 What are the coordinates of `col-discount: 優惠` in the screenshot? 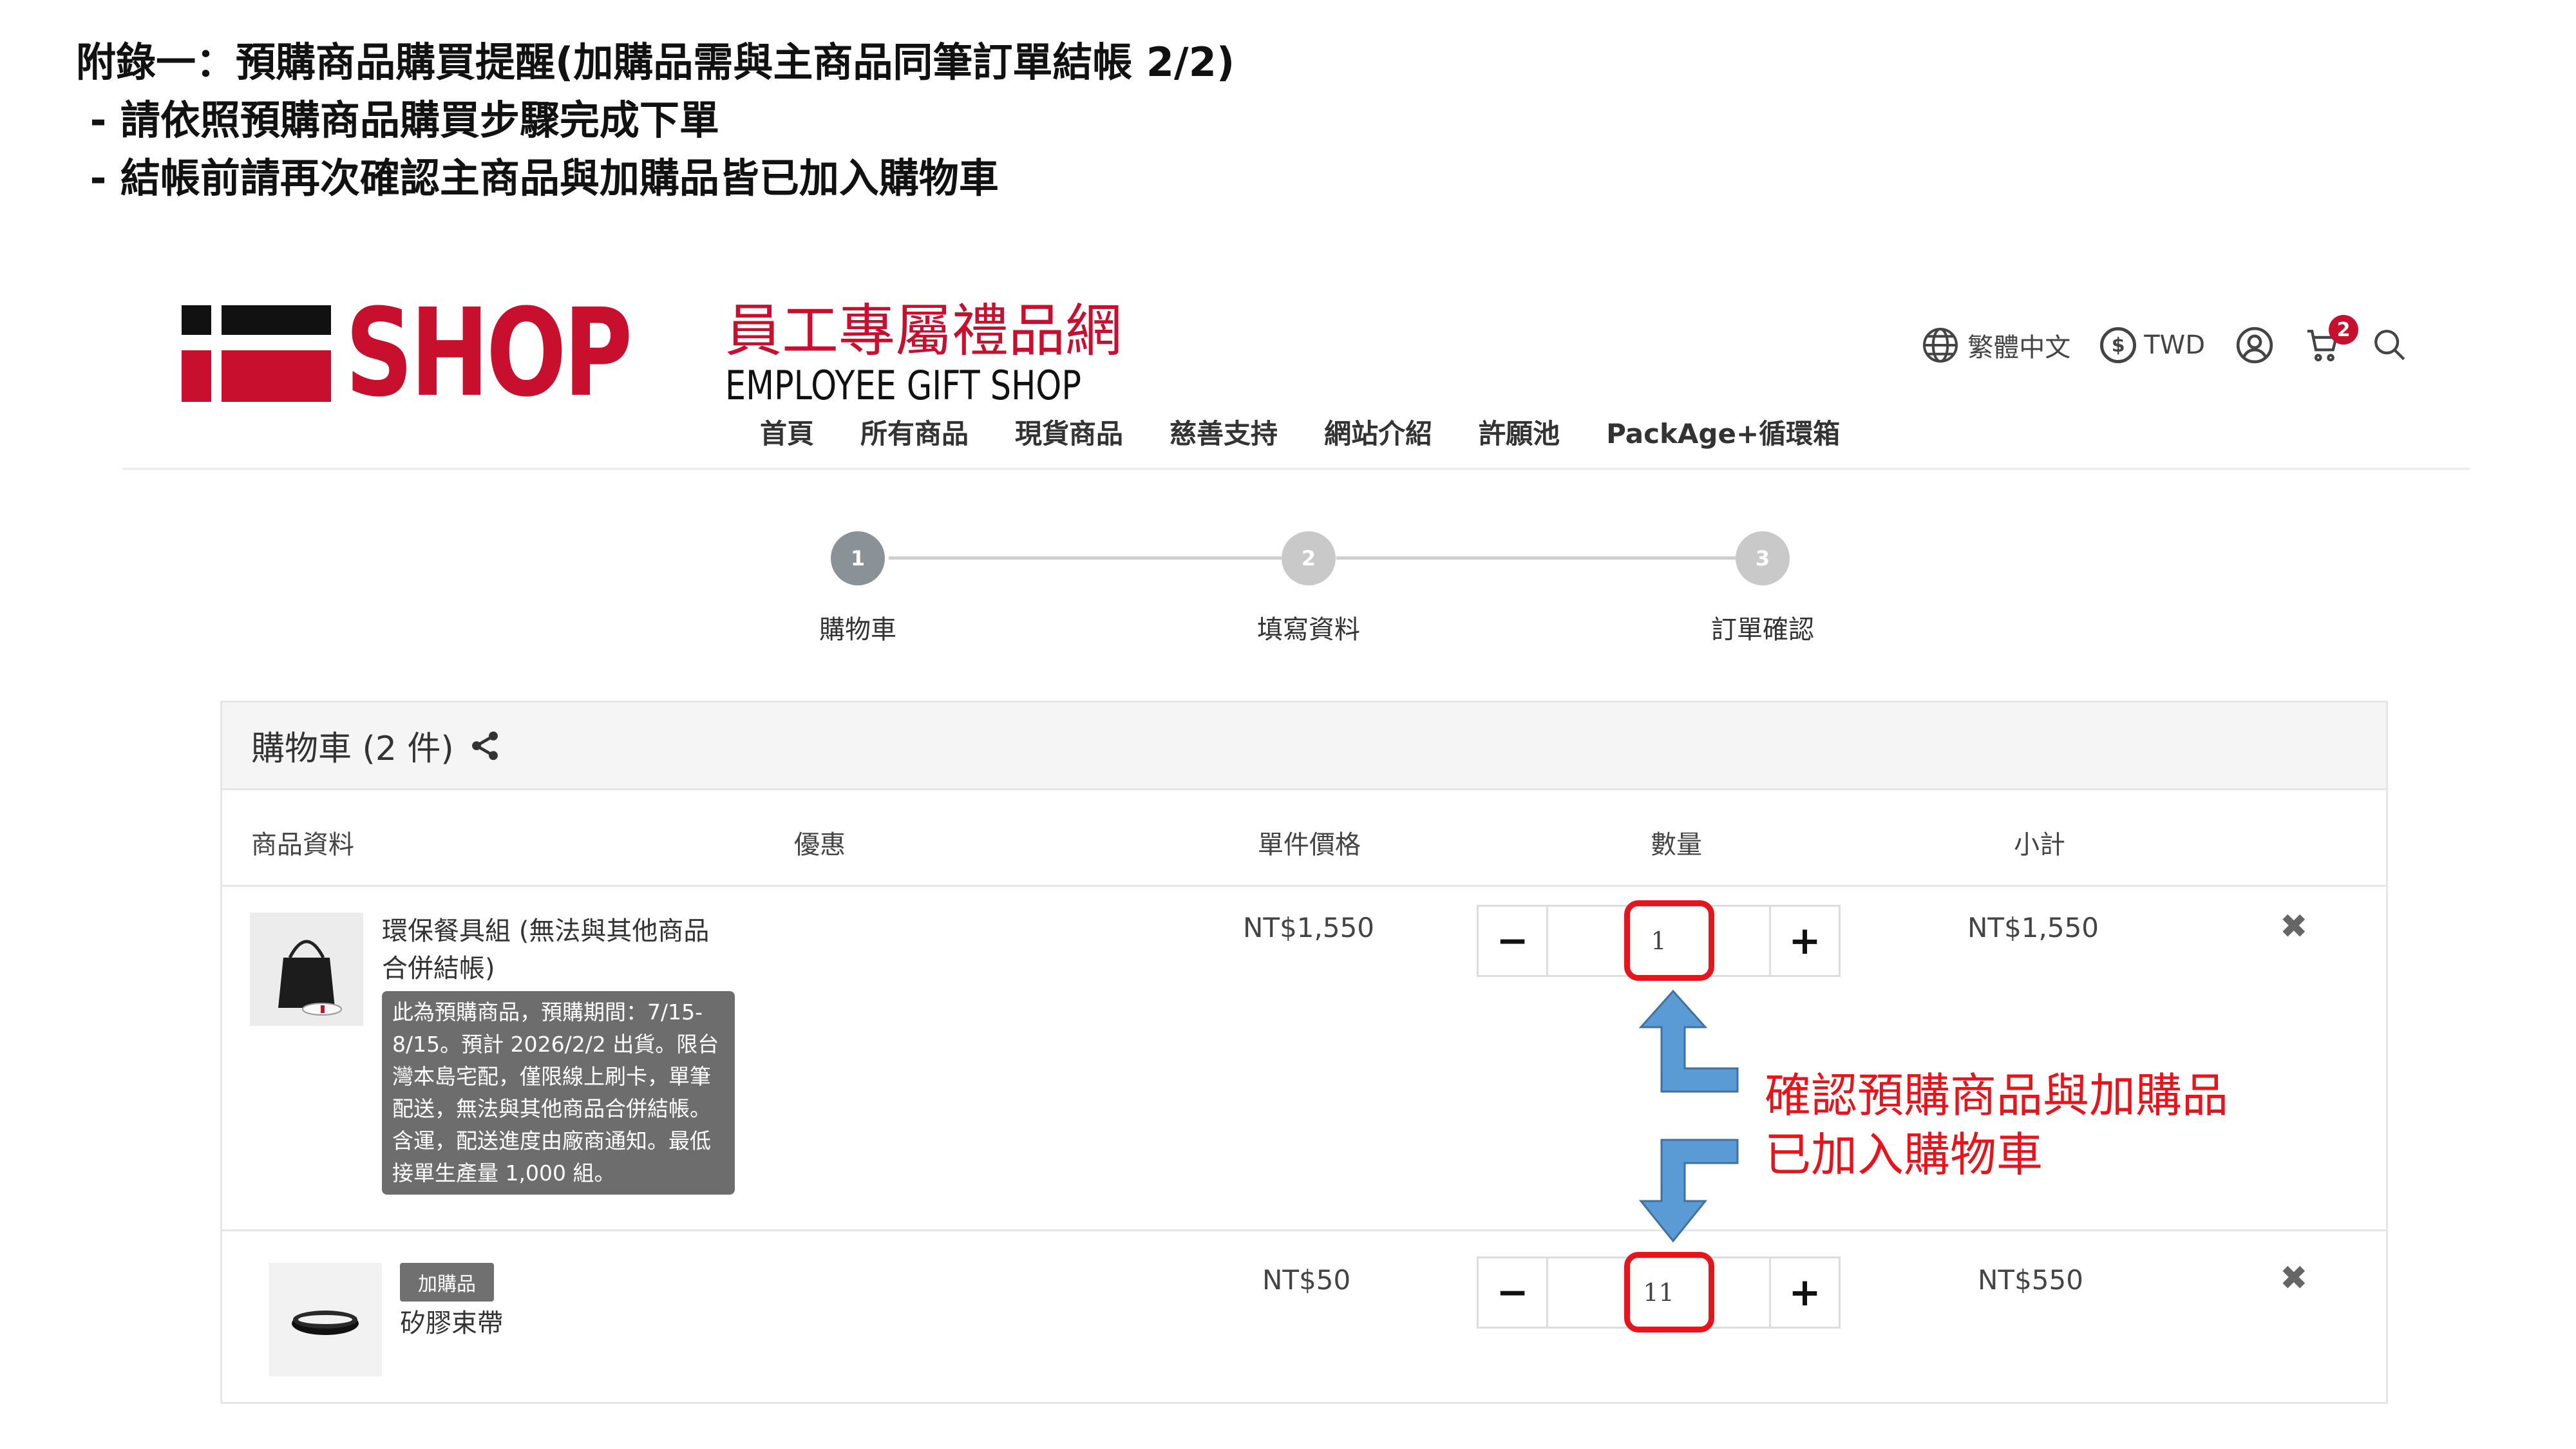 It's located at (820, 845).